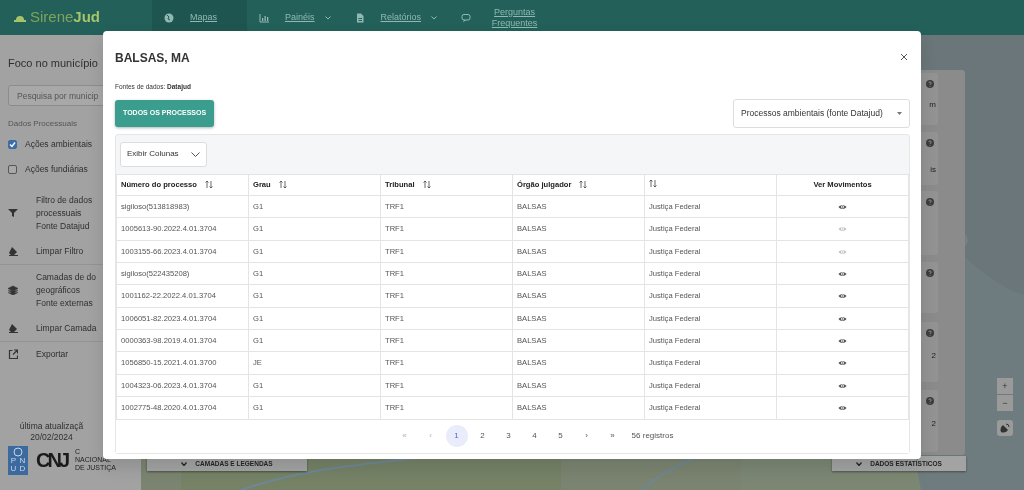  I want to click on zoom-out-button: −, so click(1005, 403).